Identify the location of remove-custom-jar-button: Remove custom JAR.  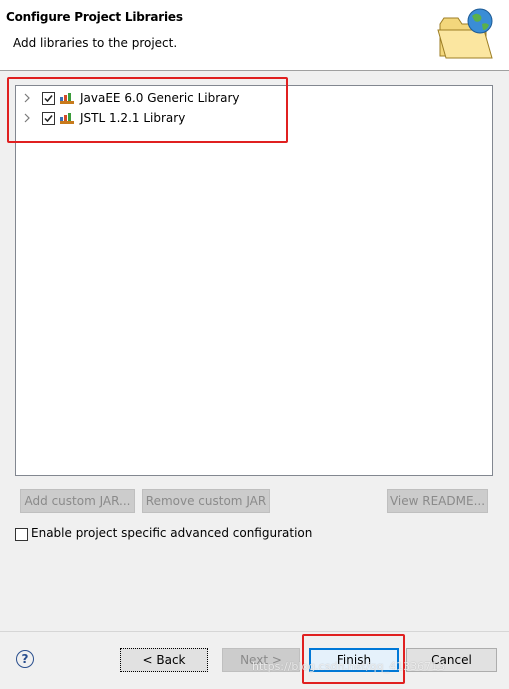
(206, 501).